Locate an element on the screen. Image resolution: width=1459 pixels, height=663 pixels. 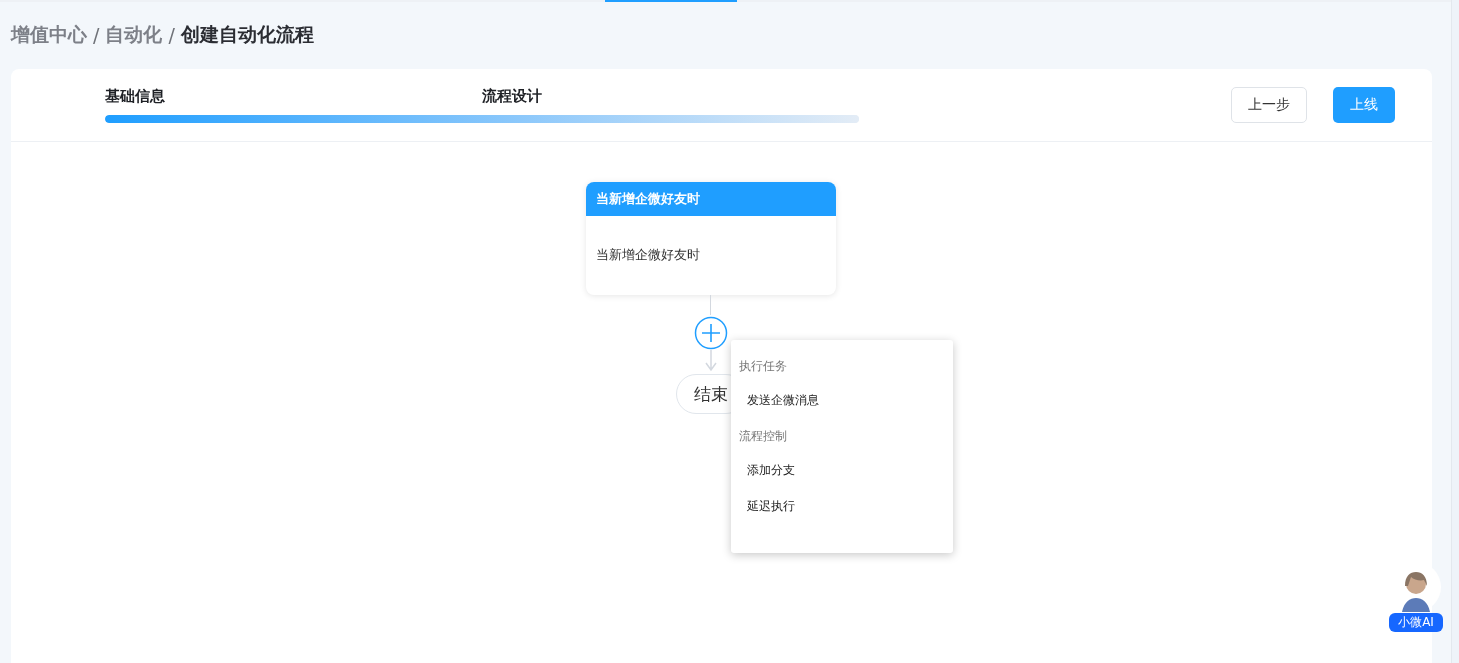
breadcrumb-item: 增值中心 is located at coordinates (49, 34).